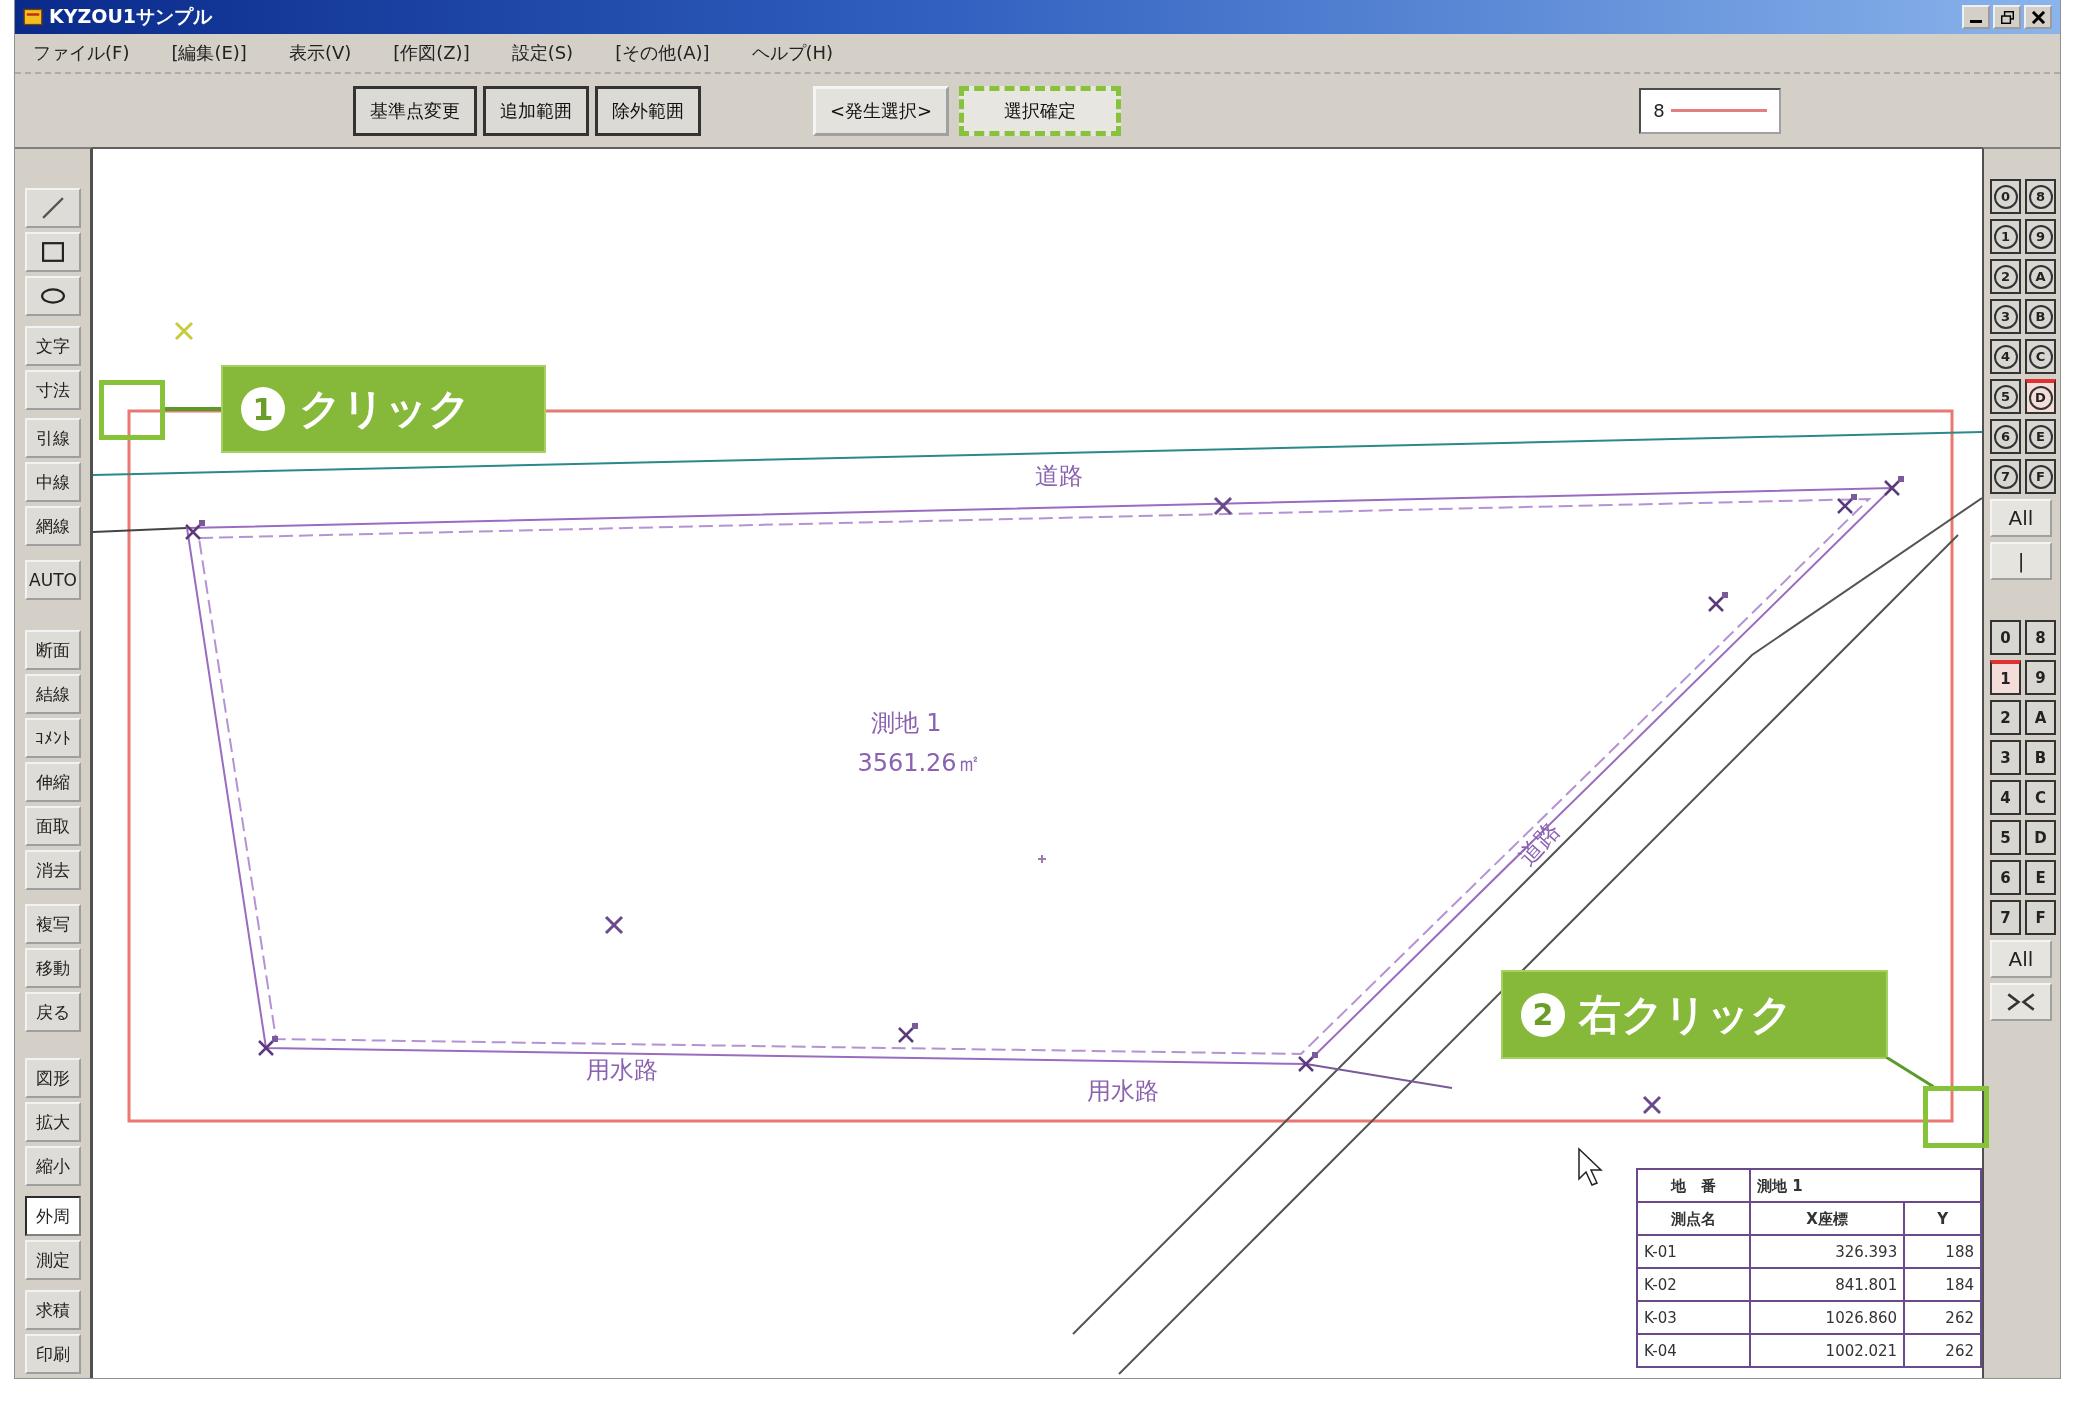  What do you see at coordinates (53, 1216) in the screenshot?
I see `tool-button: 外周` at bounding box center [53, 1216].